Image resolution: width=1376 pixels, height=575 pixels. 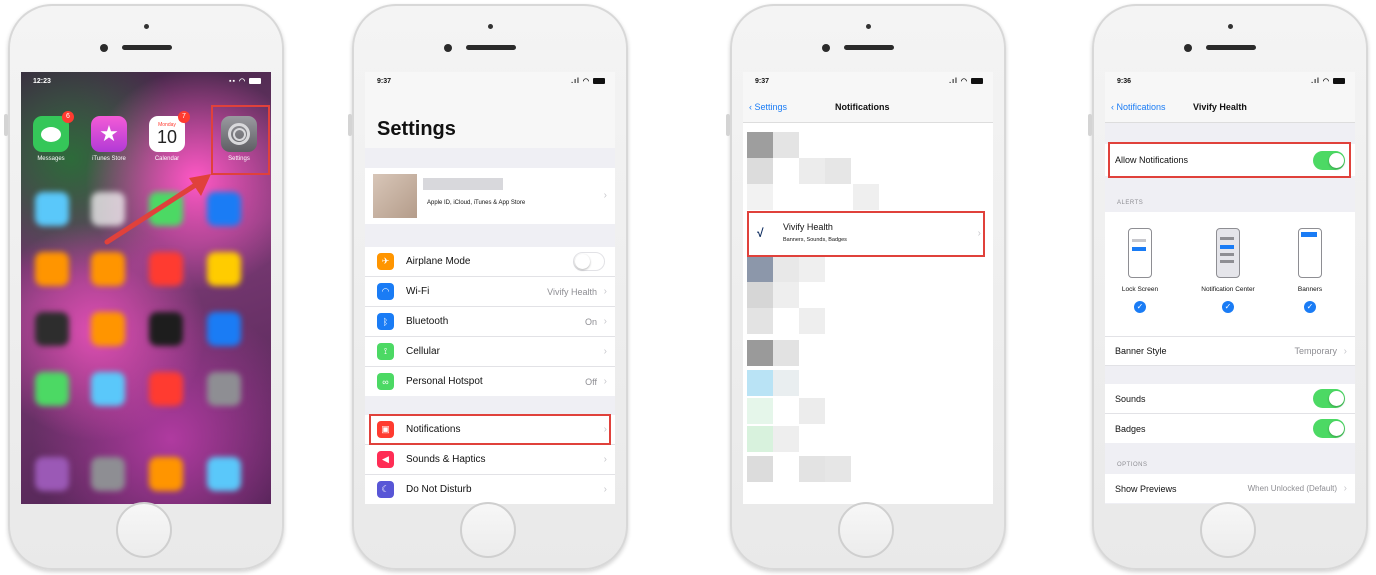 I want to click on page-title: Settings, so click(x=416, y=129).